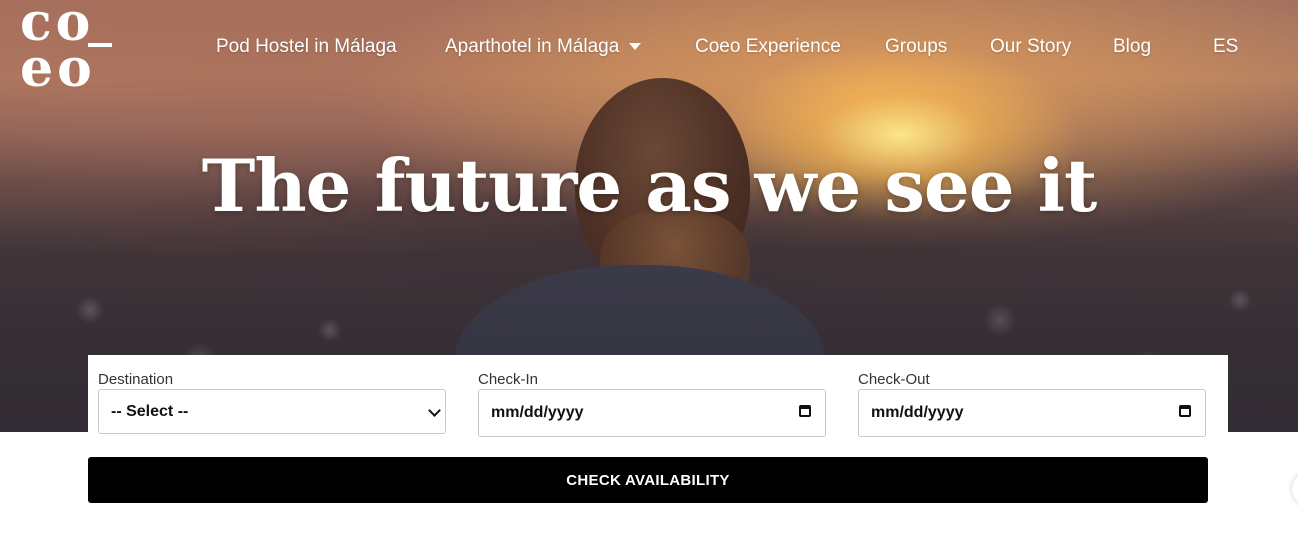 This screenshot has height=536, width=1298. What do you see at coordinates (272, 411) in the screenshot?
I see `destination-select: -- Select --` at bounding box center [272, 411].